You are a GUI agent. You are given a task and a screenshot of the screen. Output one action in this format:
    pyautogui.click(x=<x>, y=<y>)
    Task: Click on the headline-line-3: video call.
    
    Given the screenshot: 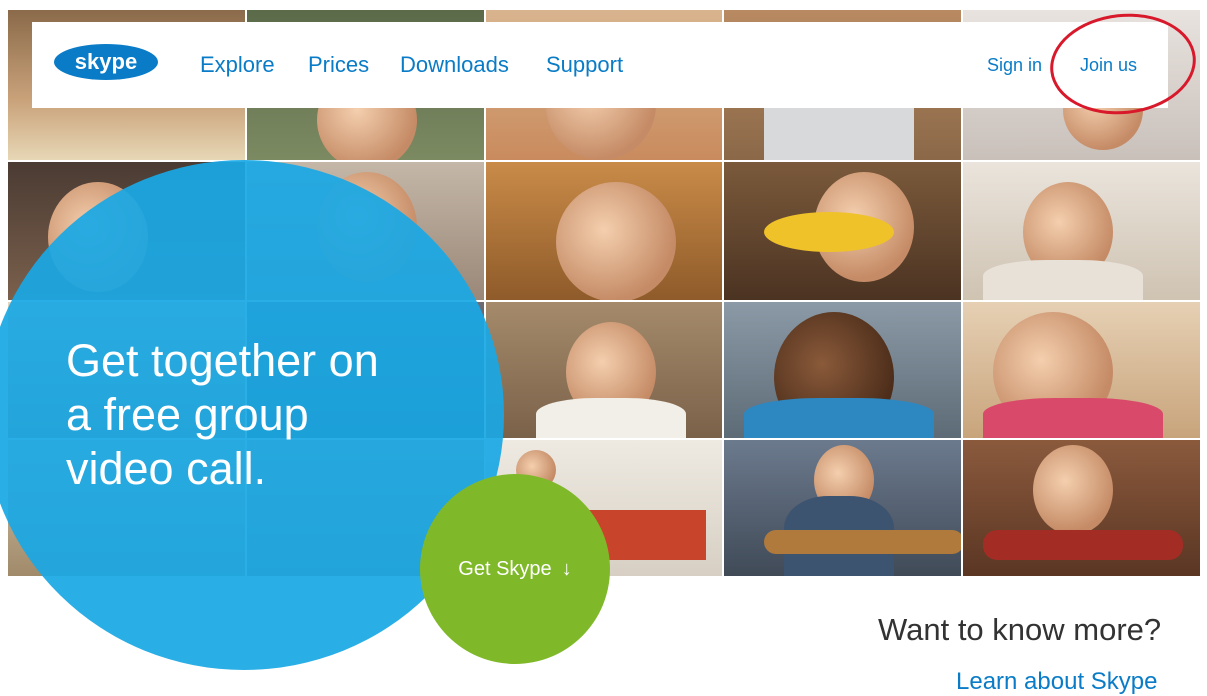 What is the action you would take?
    pyautogui.click(x=166, y=468)
    